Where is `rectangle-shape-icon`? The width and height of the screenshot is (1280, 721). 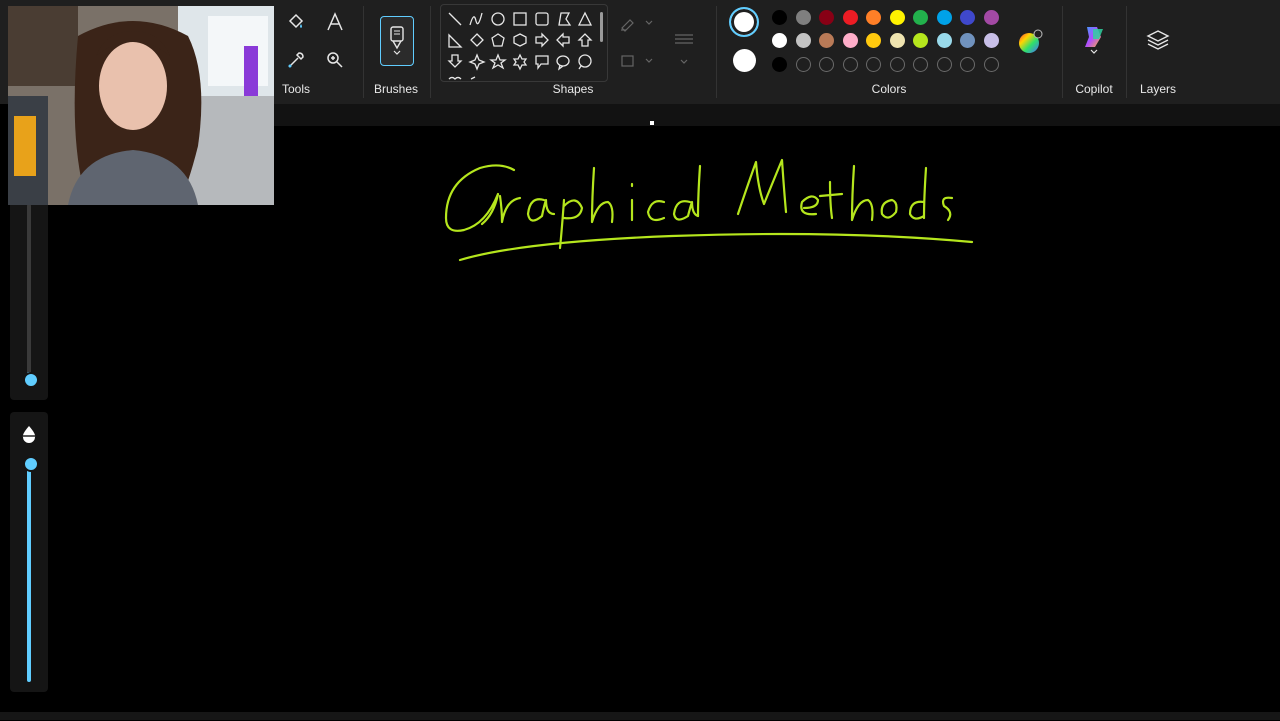 rectangle-shape-icon is located at coordinates (520, 19).